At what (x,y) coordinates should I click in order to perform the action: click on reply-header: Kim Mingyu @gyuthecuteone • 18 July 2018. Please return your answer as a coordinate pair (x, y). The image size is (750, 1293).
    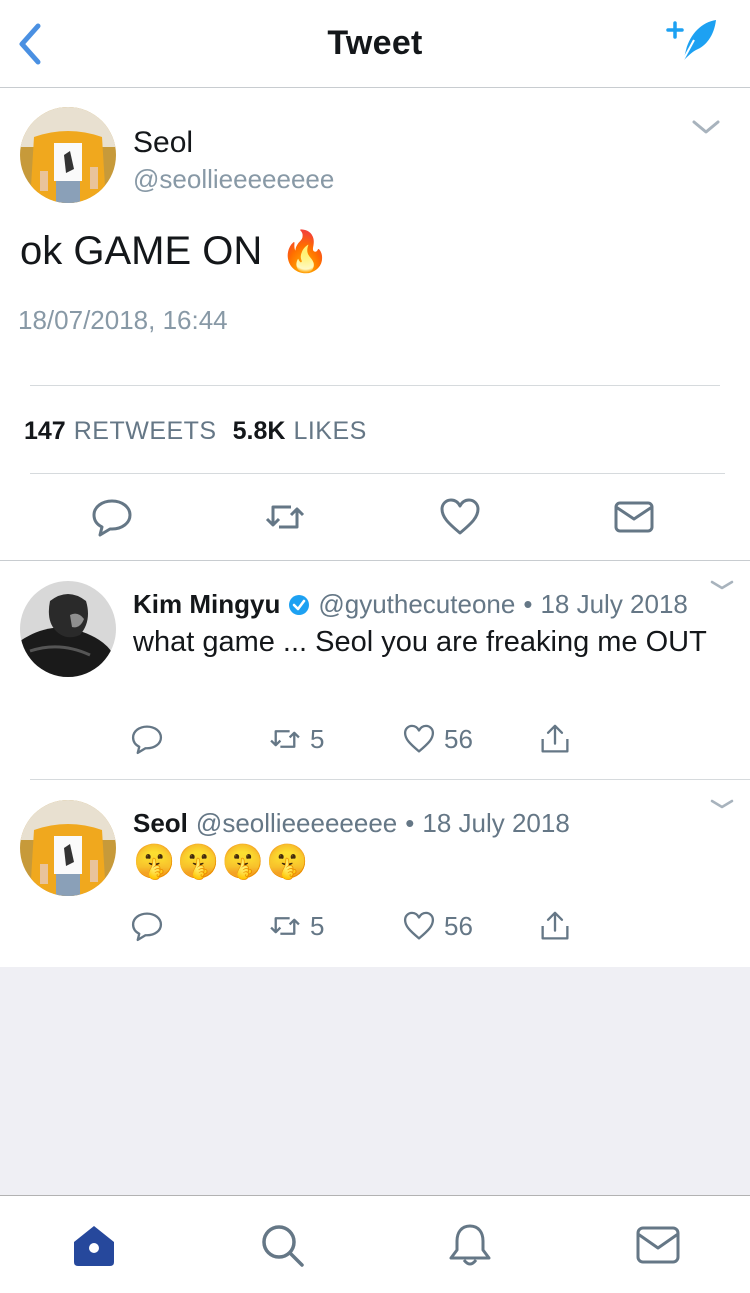
    Looking at the image, I should click on (410, 604).